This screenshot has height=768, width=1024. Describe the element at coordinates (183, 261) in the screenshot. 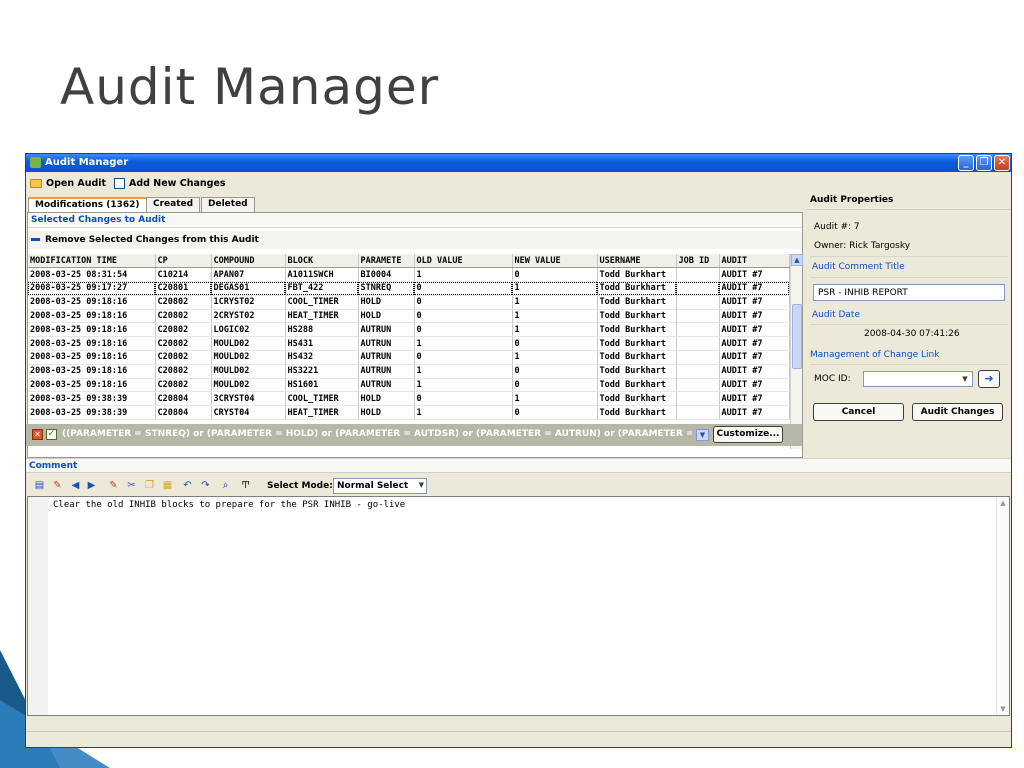

I see `column-header: CP` at that location.